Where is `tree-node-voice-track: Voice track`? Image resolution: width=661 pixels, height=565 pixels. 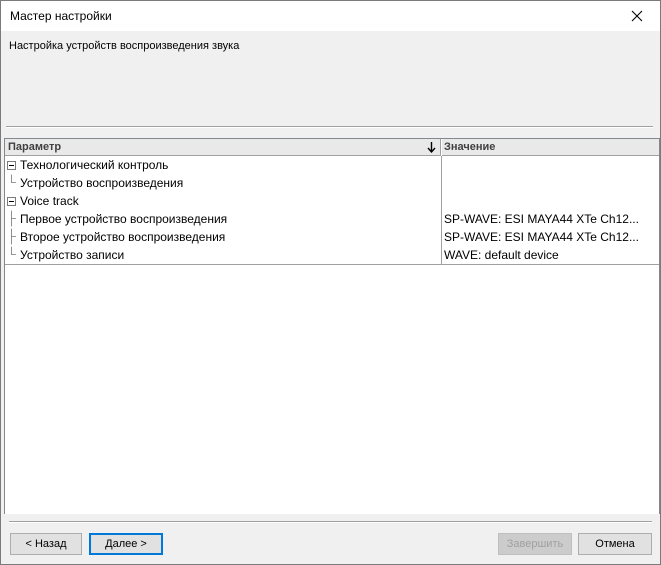
tree-node-voice-track: Voice track is located at coordinates (332, 201).